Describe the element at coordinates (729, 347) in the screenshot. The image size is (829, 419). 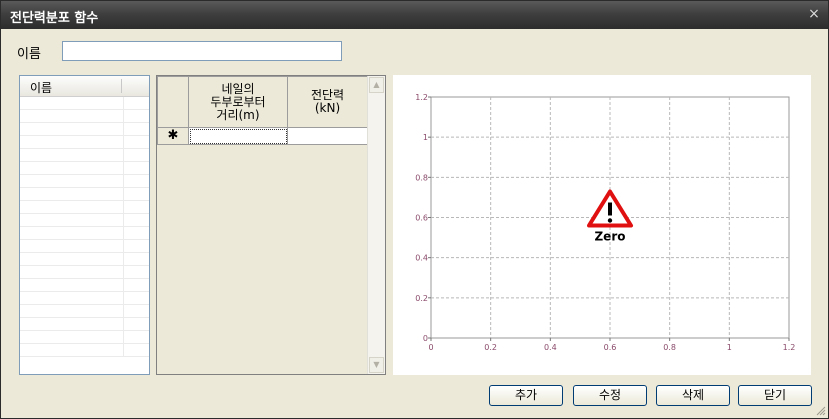
I see `x-tick-label: 1` at that location.